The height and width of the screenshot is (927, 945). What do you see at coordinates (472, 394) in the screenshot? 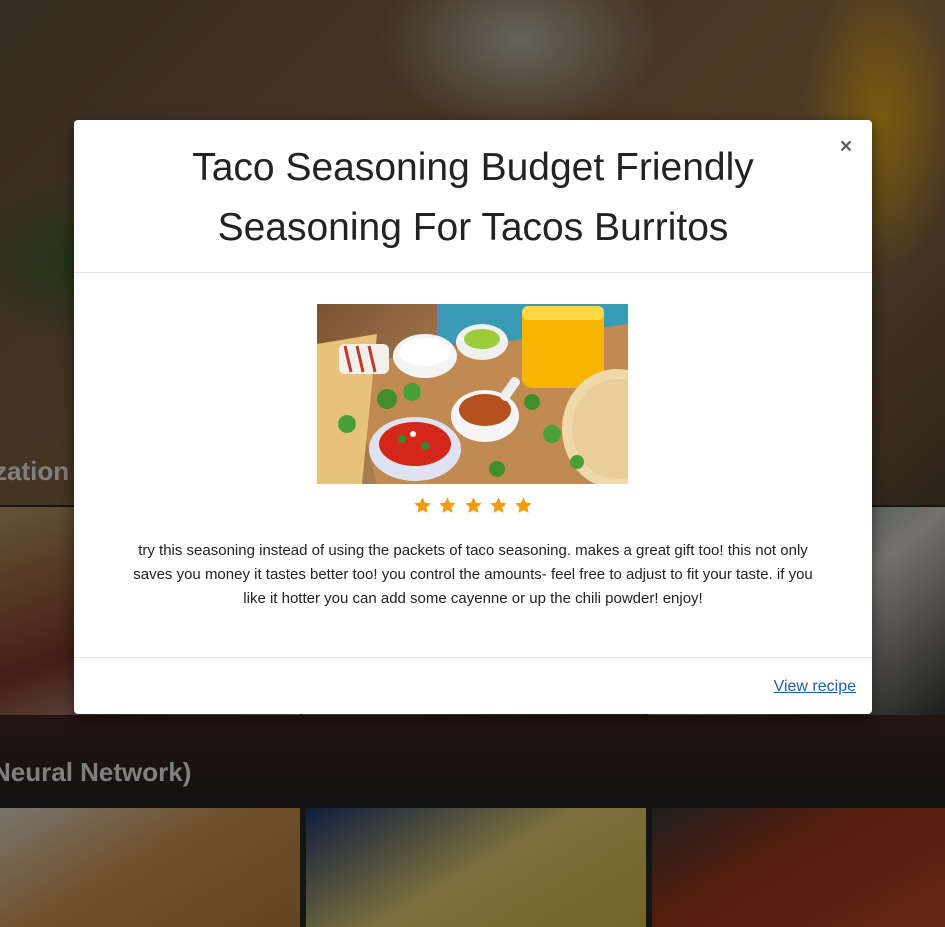
I see `recipe-image` at bounding box center [472, 394].